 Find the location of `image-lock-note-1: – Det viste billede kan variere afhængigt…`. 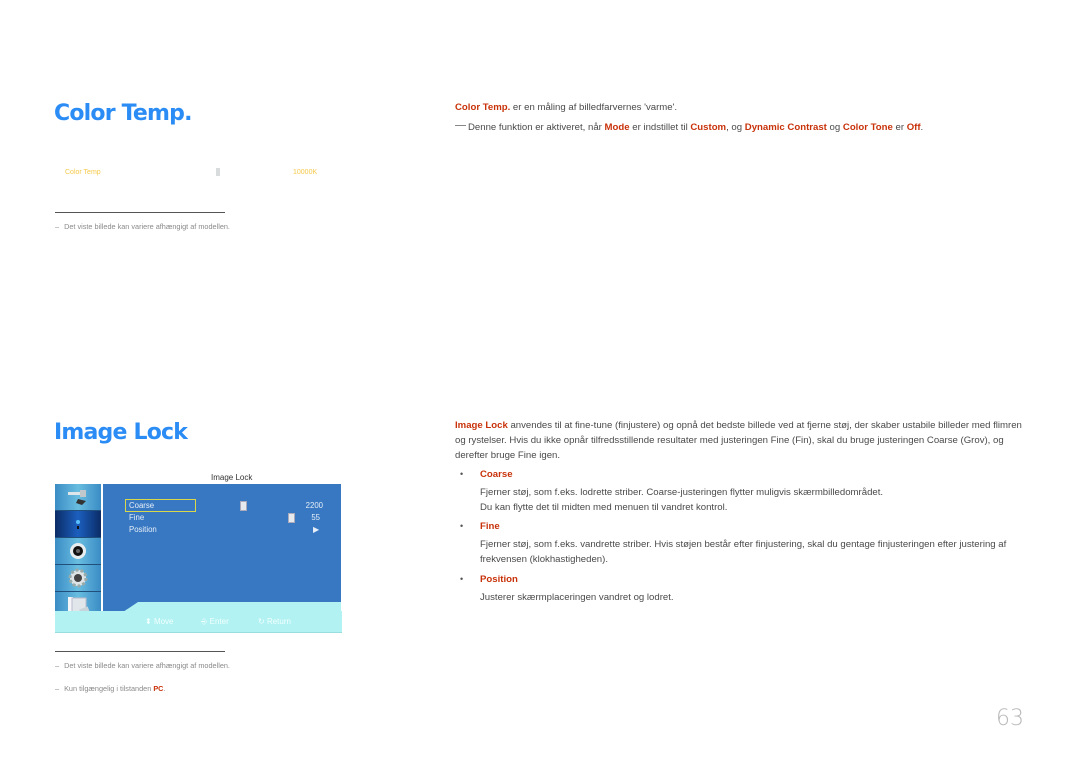

image-lock-note-1: – Det viste billede kan variere afhængigt… is located at coordinates (142, 665).